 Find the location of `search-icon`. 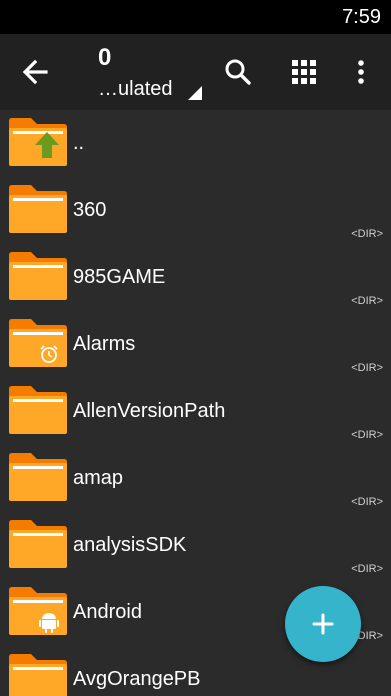

search-icon is located at coordinates (238, 72).